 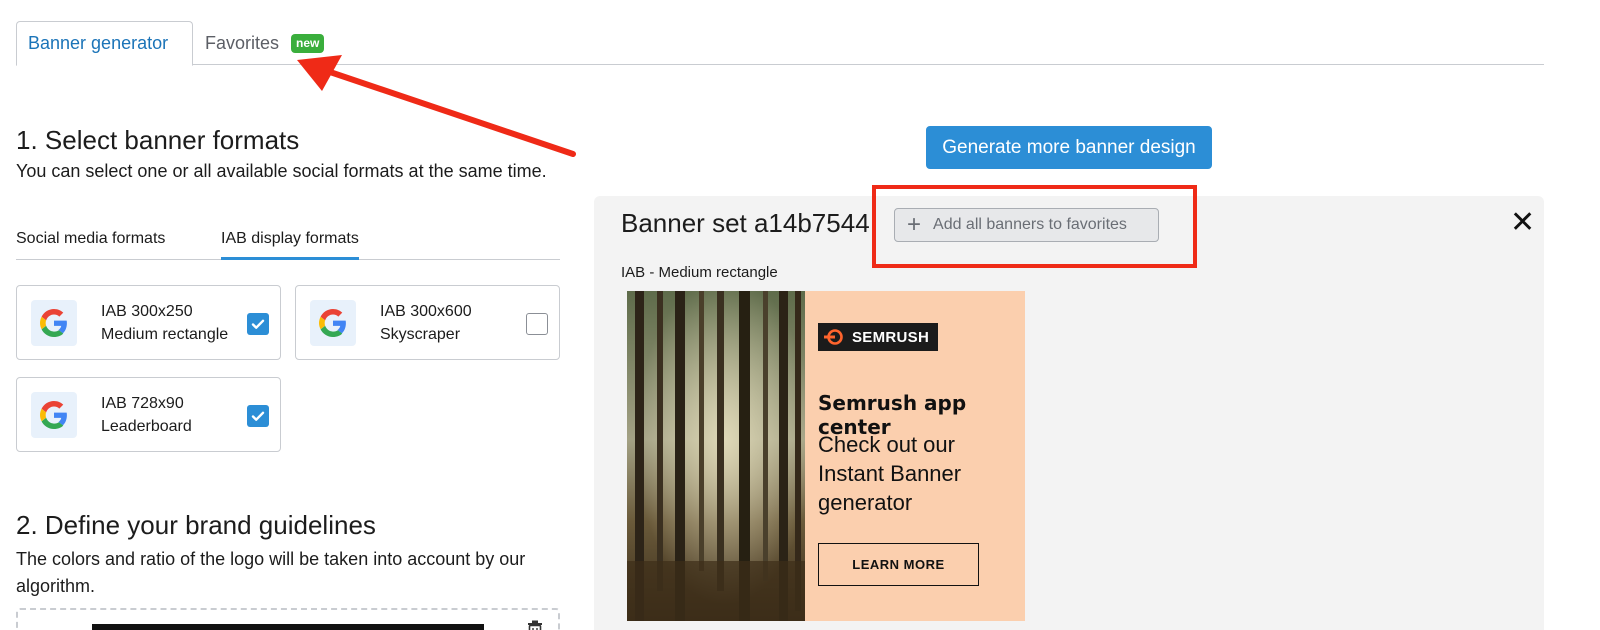 What do you see at coordinates (288, 627) in the screenshot?
I see `uploaded-logo` at bounding box center [288, 627].